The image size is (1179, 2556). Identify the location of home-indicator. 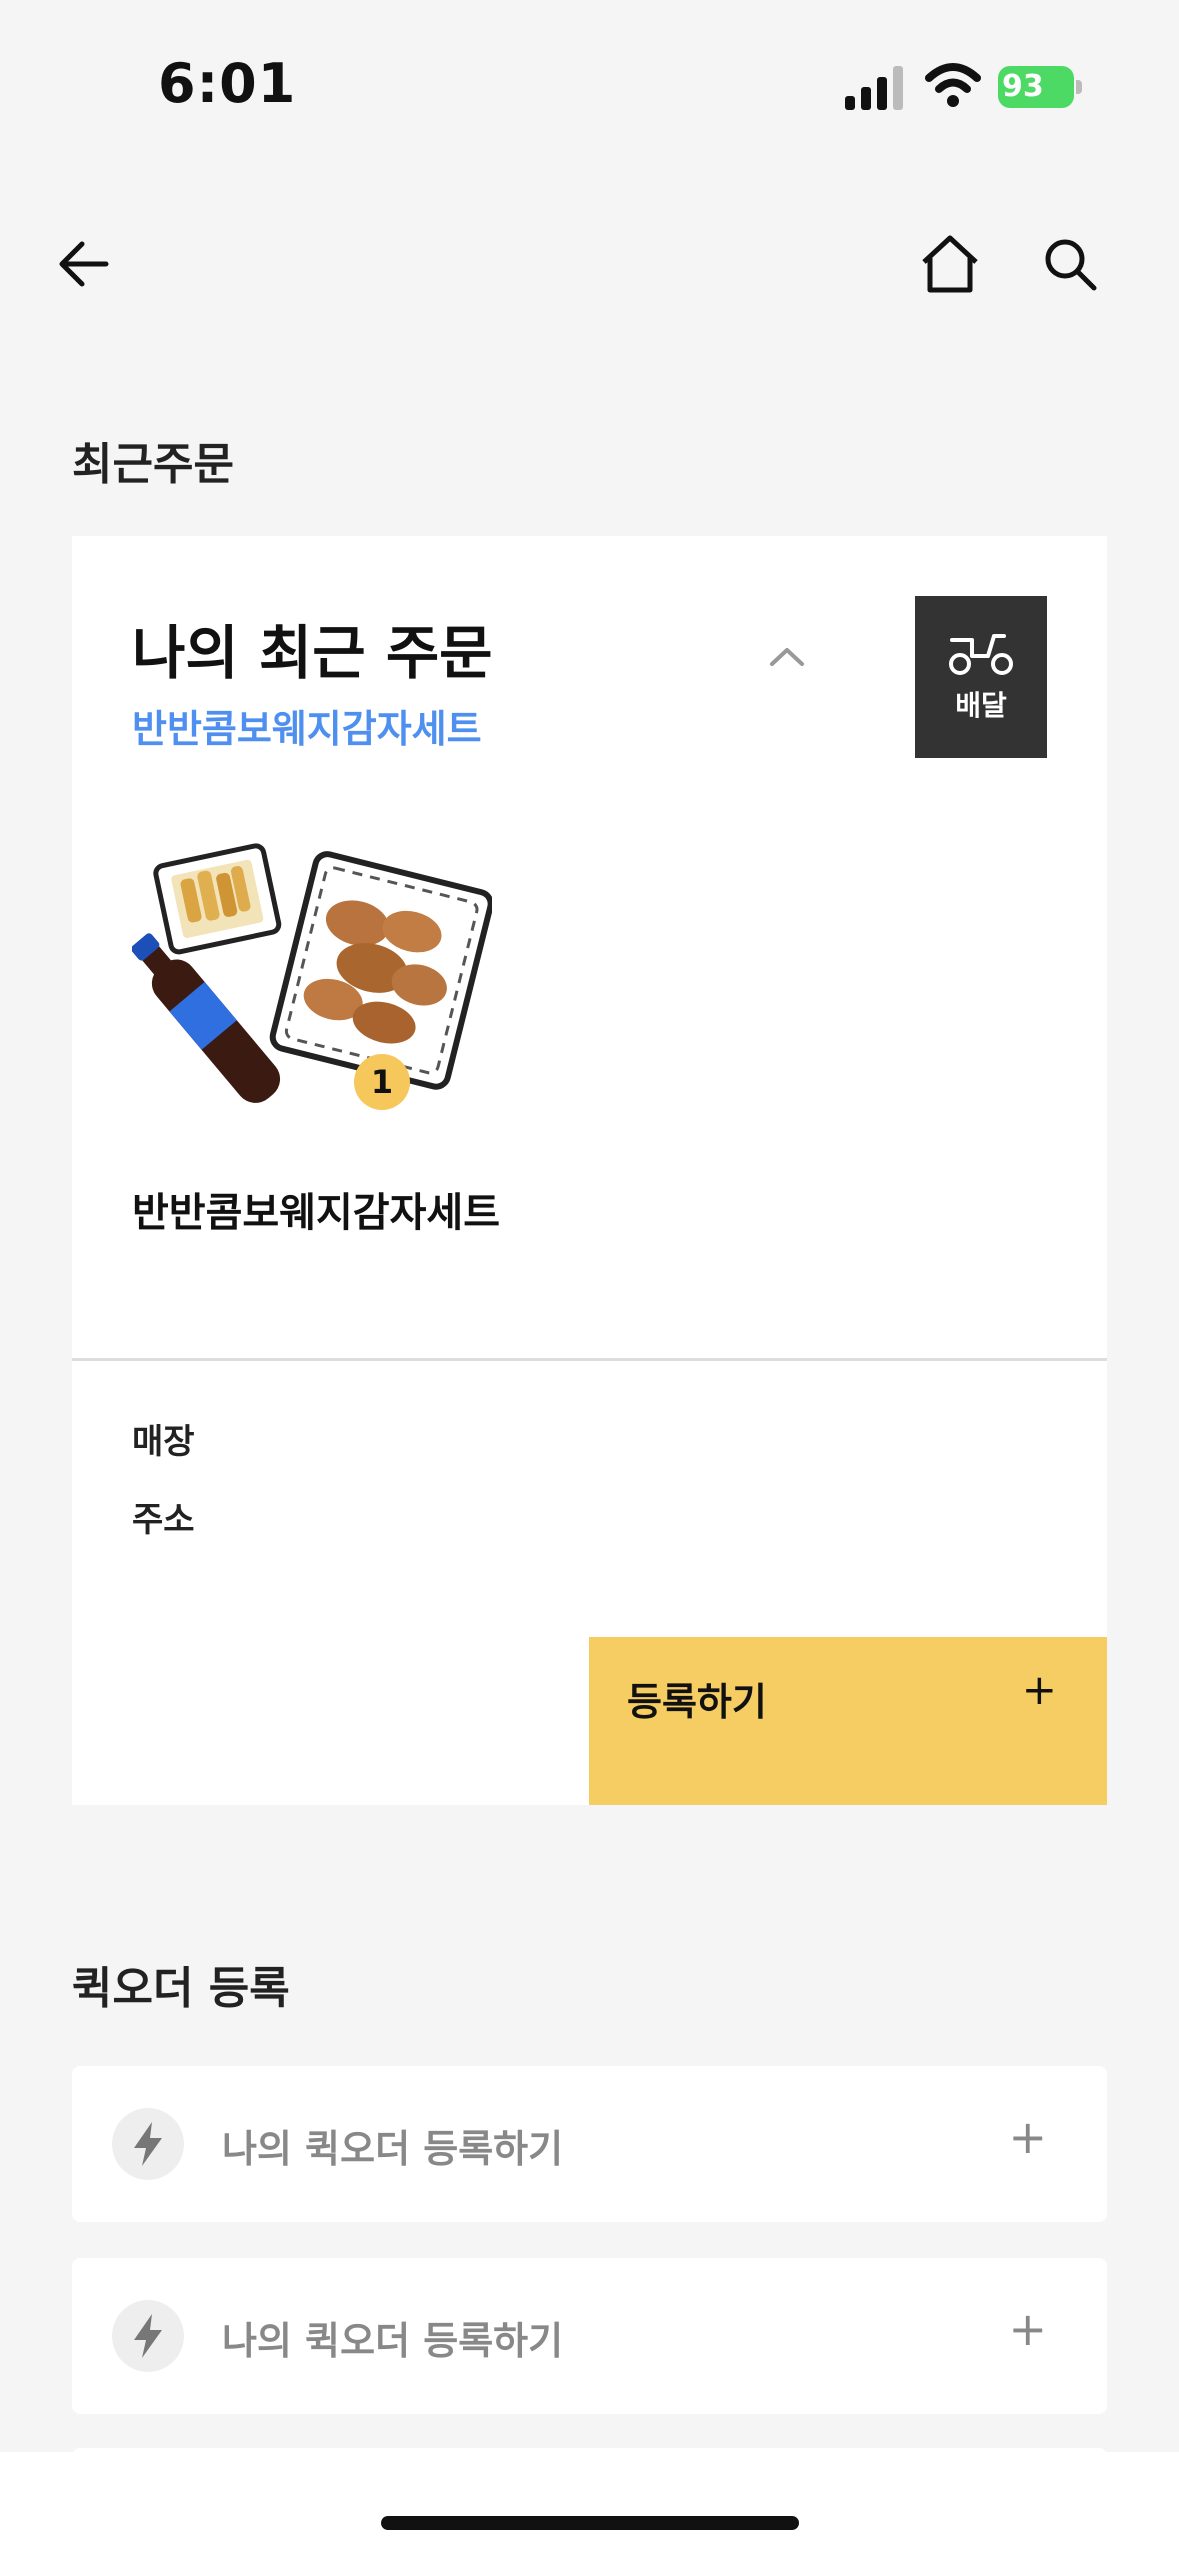
(590, 2523).